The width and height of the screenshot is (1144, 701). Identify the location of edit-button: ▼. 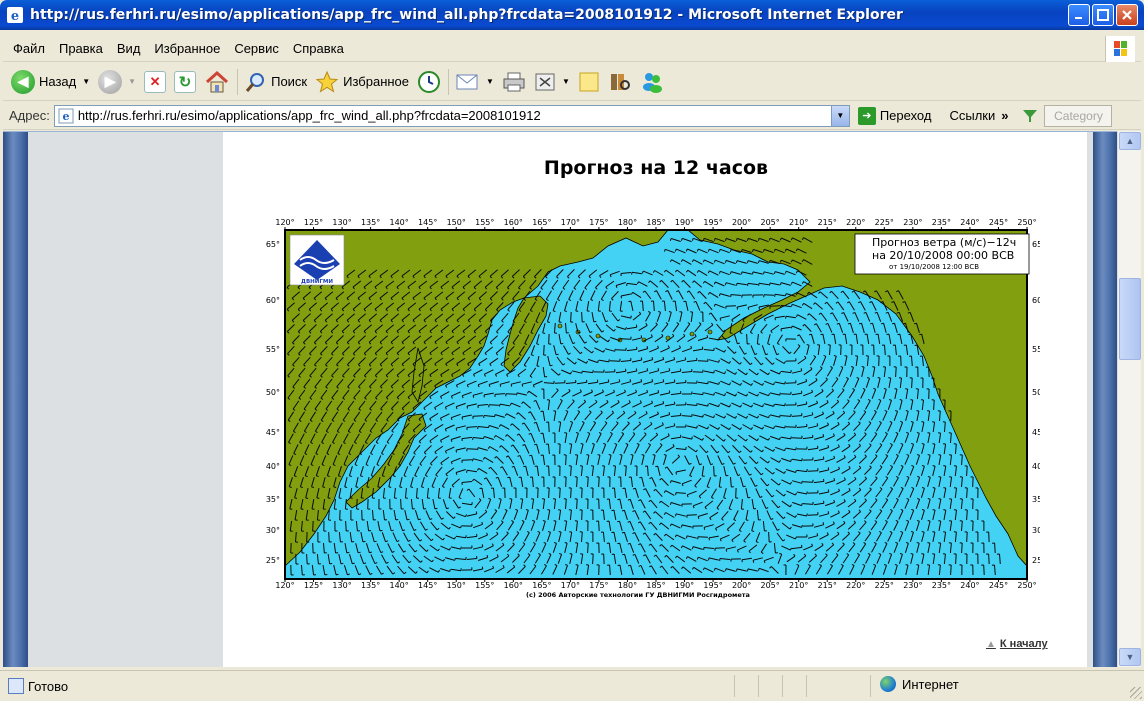
(552, 82).